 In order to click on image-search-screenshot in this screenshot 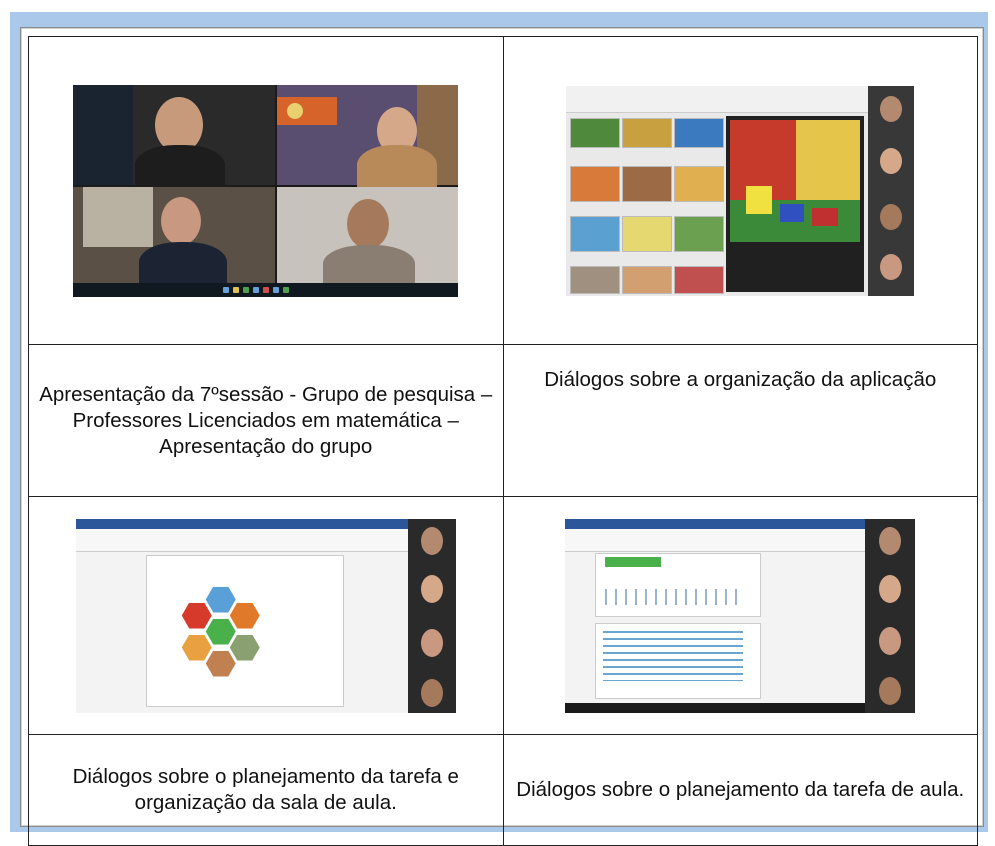, I will do `click(740, 190)`.